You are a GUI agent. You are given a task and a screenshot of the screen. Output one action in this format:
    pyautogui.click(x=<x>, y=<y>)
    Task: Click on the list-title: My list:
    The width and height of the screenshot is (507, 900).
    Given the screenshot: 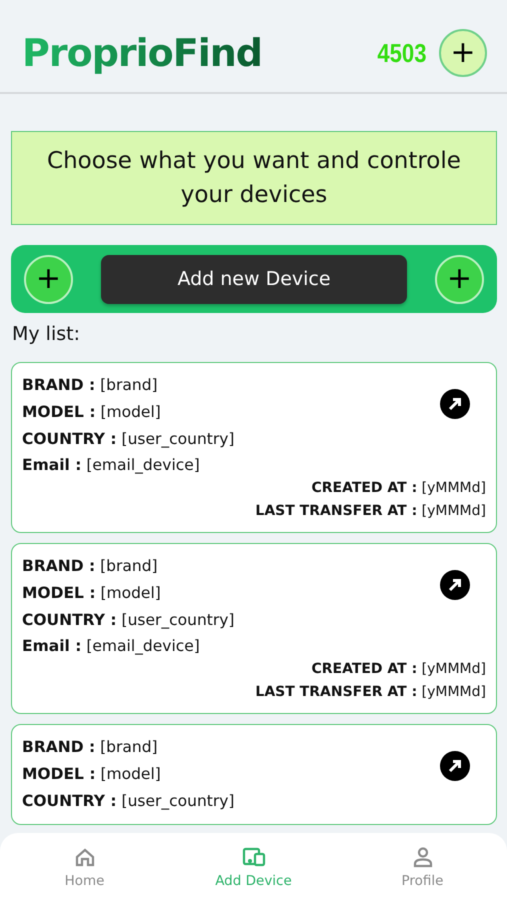 What is the action you would take?
    pyautogui.click(x=46, y=334)
    